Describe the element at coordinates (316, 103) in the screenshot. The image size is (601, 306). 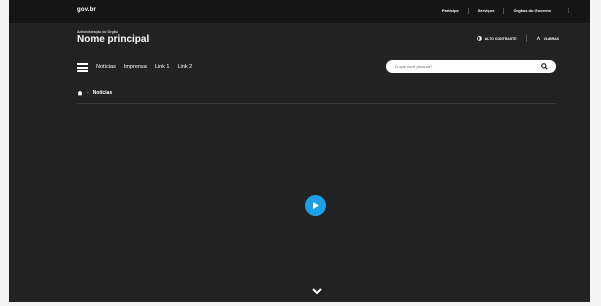
I see `header-divider` at that location.